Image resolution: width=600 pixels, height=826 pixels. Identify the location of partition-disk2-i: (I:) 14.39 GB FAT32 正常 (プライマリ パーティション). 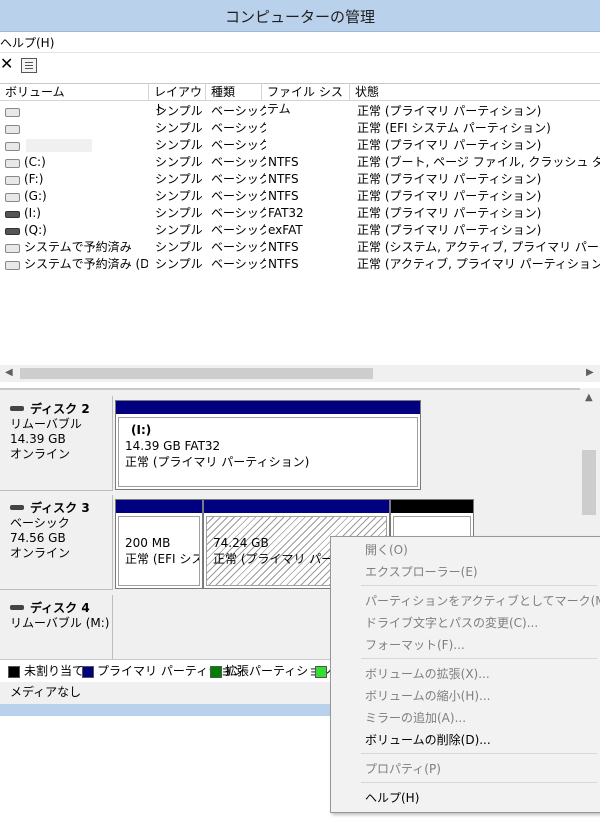
(268, 445).